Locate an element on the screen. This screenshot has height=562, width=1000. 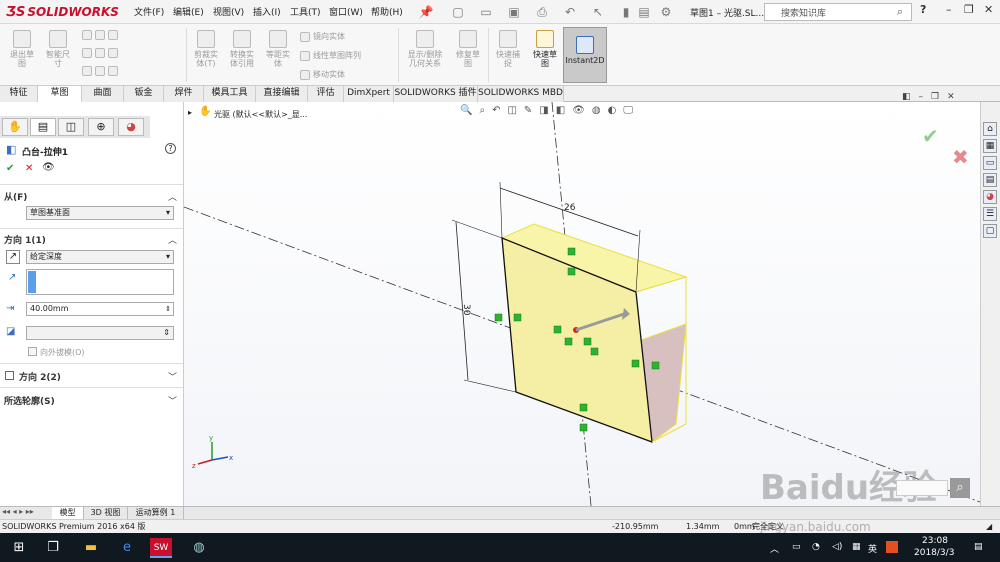
dimxpert-manager-tab: ⊕ is located at coordinates (101, 127).